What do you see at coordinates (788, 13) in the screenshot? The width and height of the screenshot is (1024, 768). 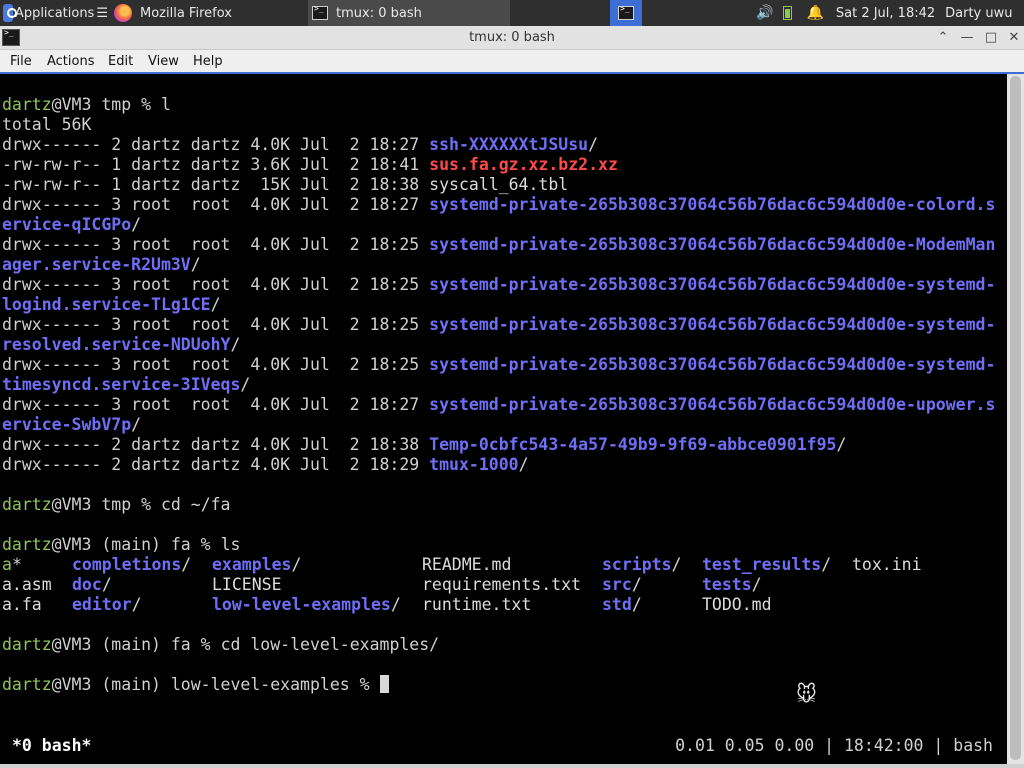 I see `battery-icon` at bounding box center [788, 13].